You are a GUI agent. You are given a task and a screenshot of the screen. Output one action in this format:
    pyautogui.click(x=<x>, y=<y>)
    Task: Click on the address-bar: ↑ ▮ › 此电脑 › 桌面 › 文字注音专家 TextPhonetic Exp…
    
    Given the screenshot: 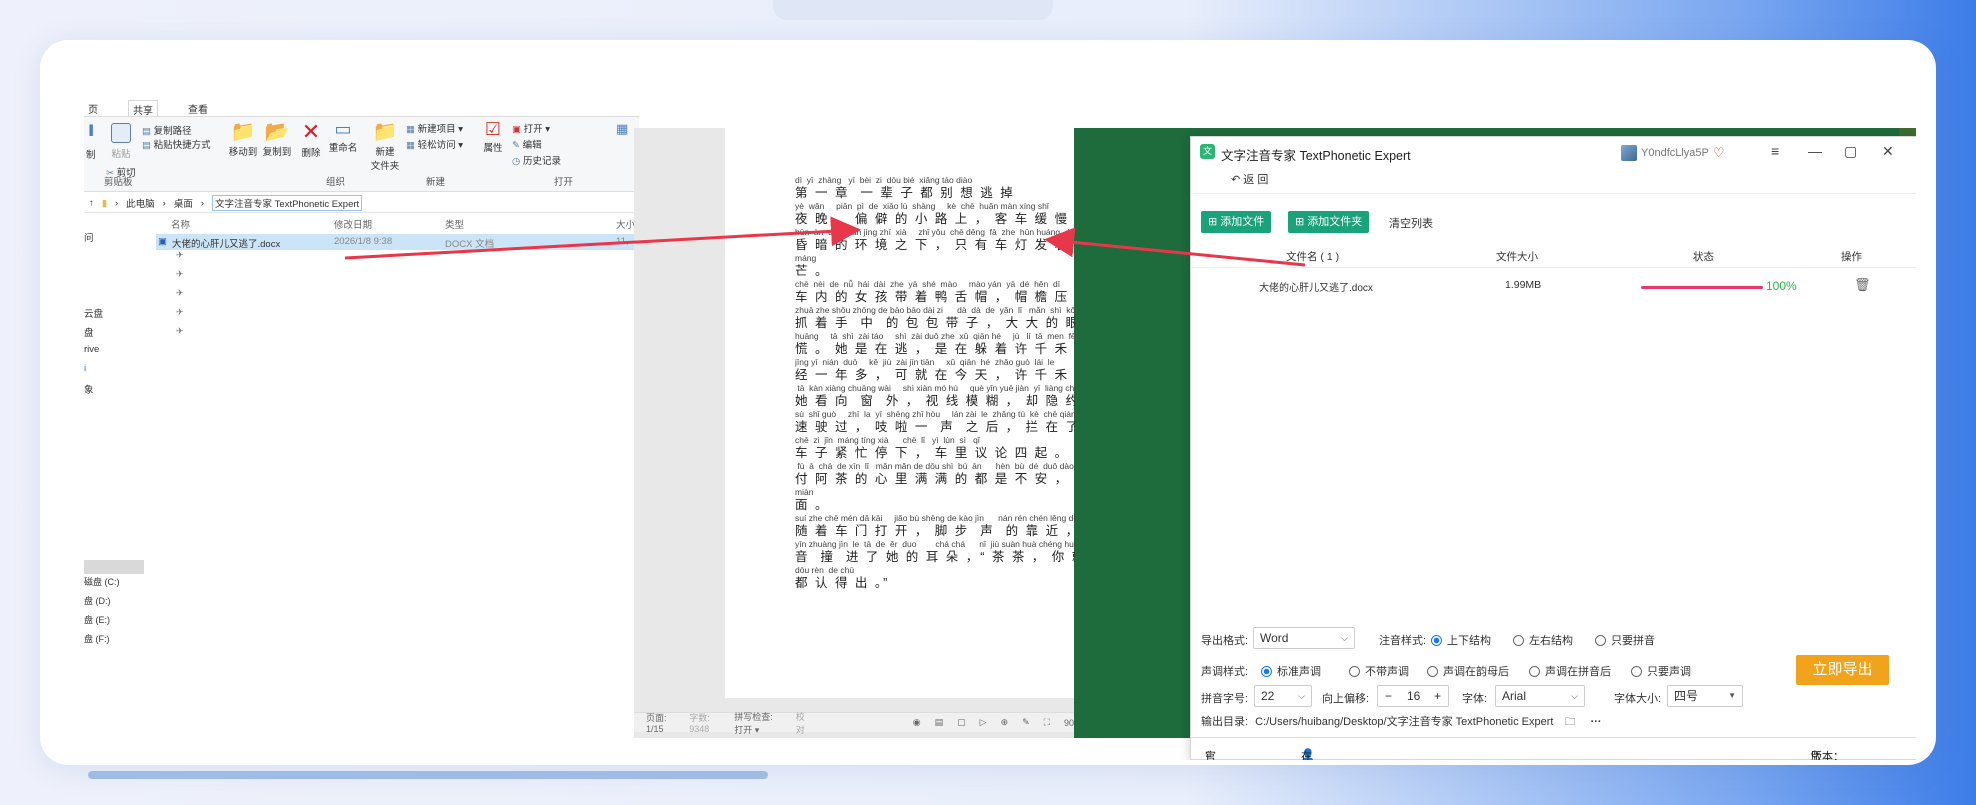 What is the action you would take?
    pyautogui.click(x=361, y=203)
    